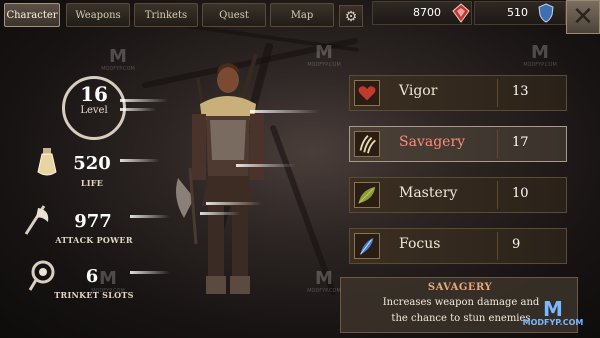 The width and height of the screenshot is (600, 338). What do you see at coordinates (458, 246) in the screenshot?
I see `attr-row-focus: Focus 9` at bounding box center [458, 246].